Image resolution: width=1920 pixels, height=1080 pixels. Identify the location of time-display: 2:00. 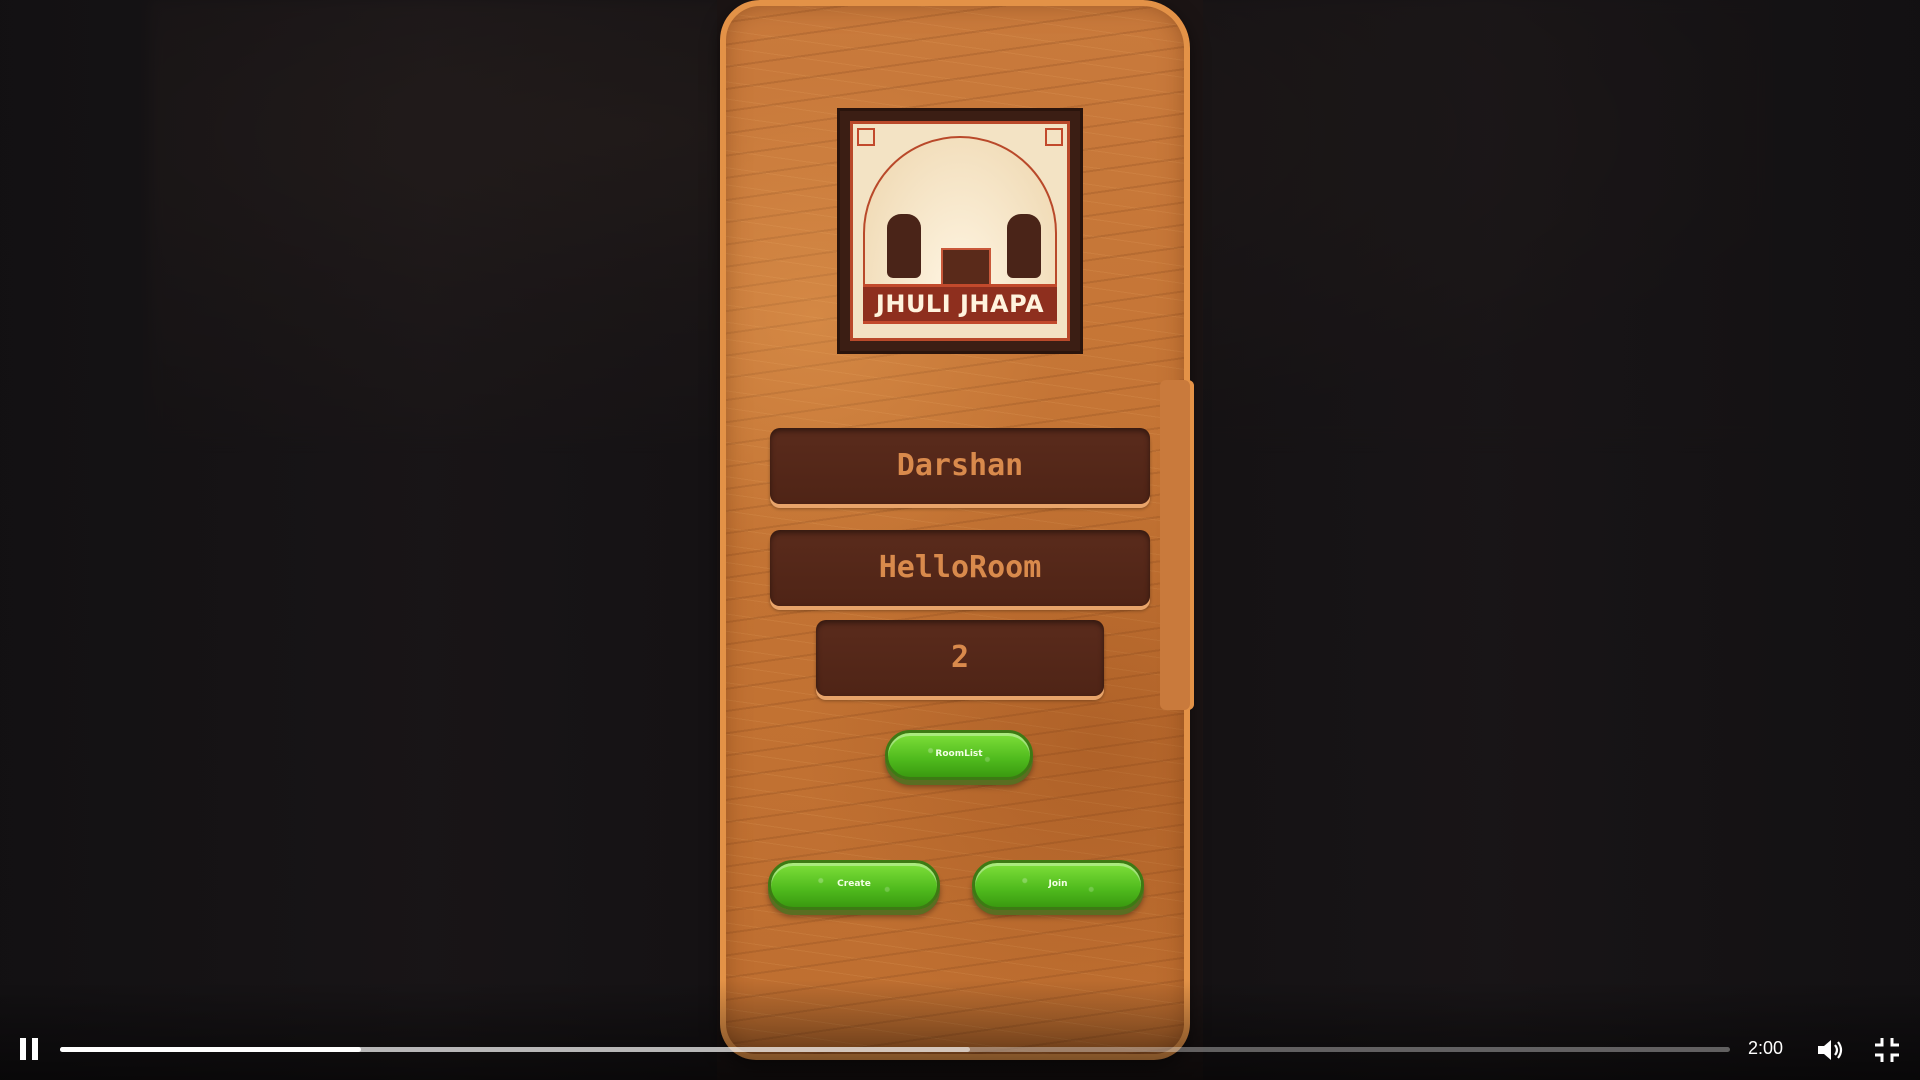
(1766, 1048).